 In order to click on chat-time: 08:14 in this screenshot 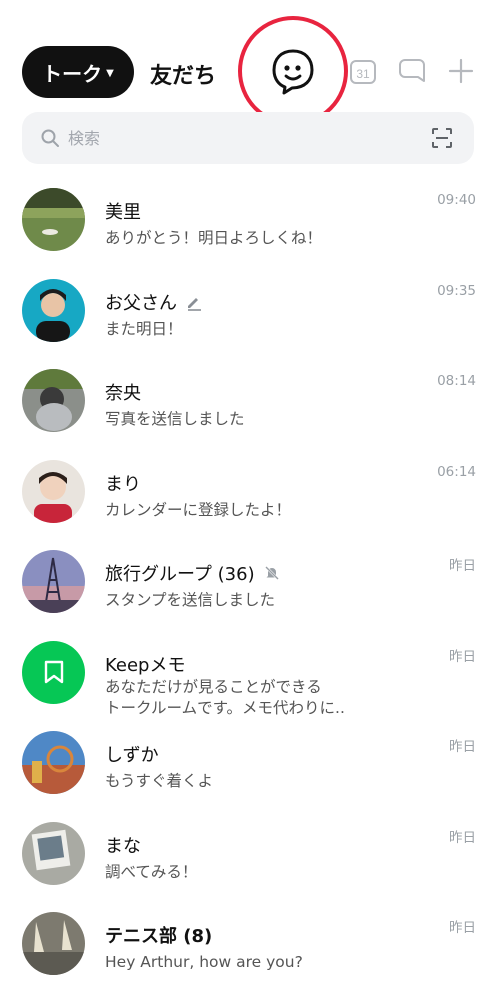, I will do `click(456, 381)`.